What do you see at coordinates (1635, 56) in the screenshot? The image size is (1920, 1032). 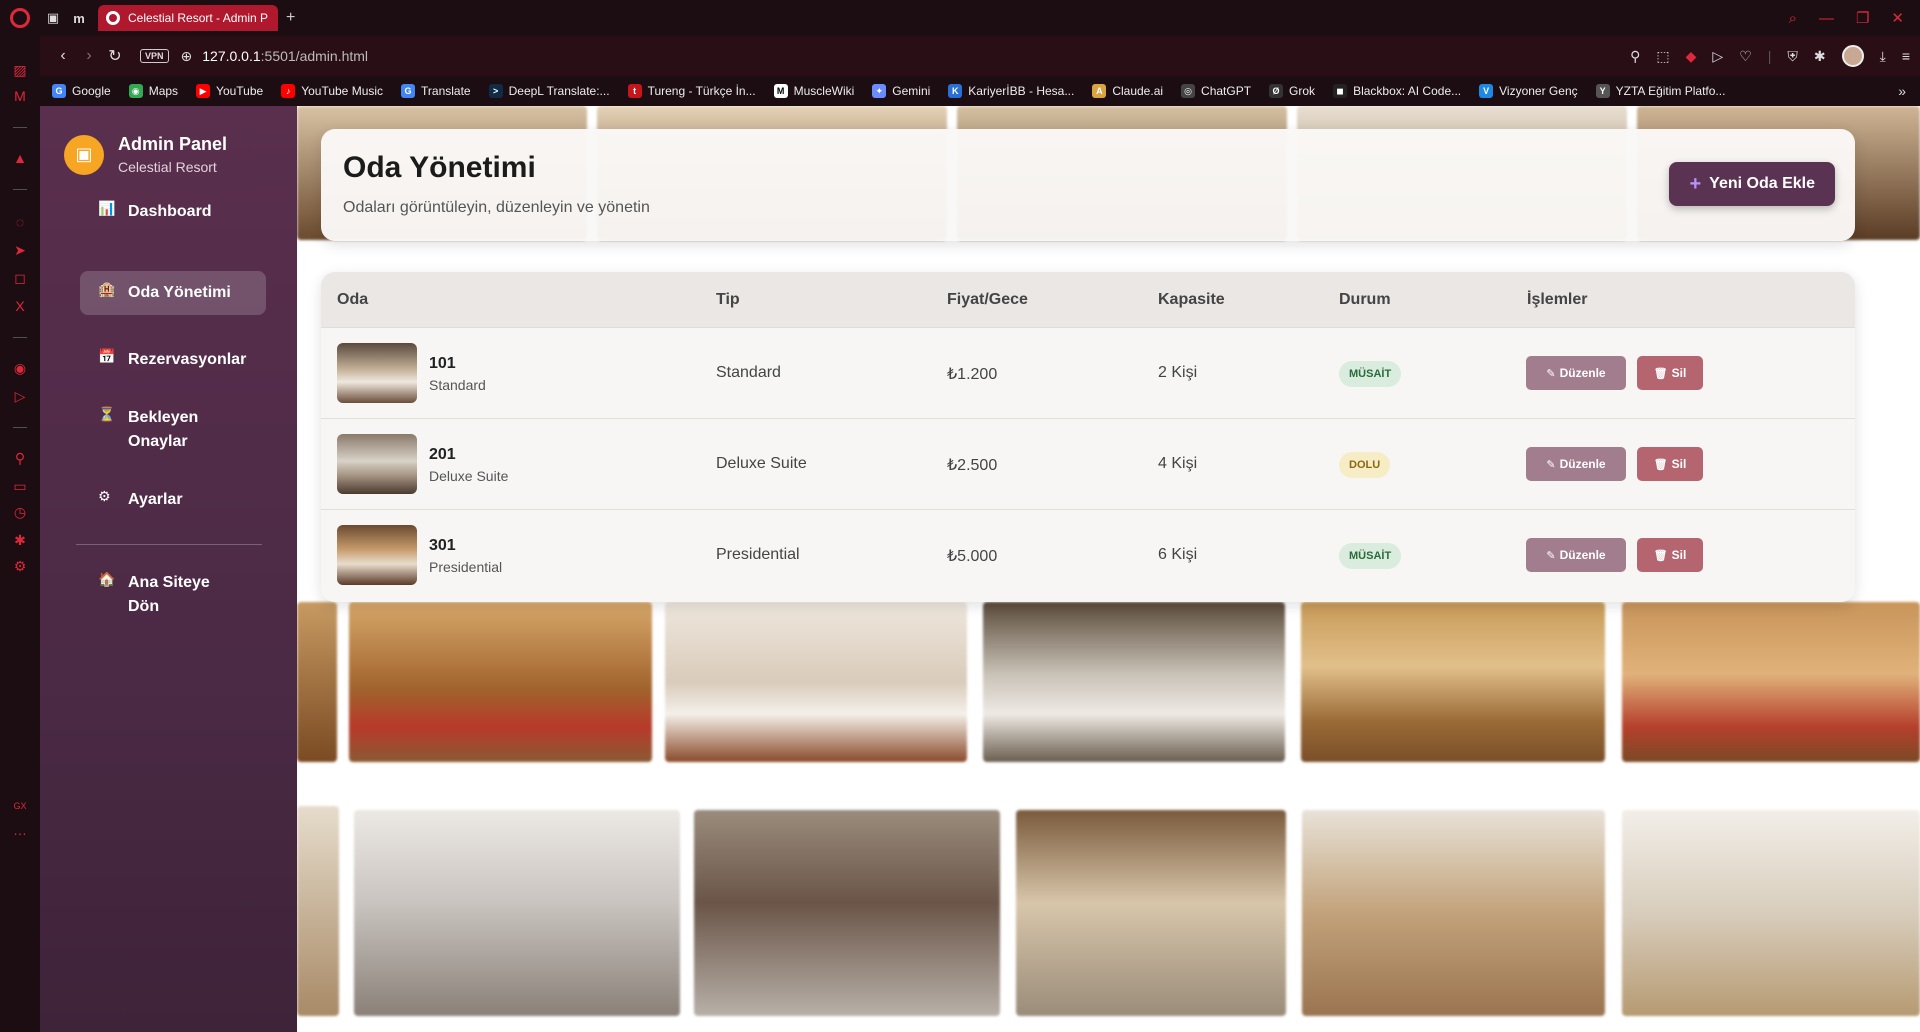 I see `pin-icon: ⚲` at bounding box center [1635, 56].